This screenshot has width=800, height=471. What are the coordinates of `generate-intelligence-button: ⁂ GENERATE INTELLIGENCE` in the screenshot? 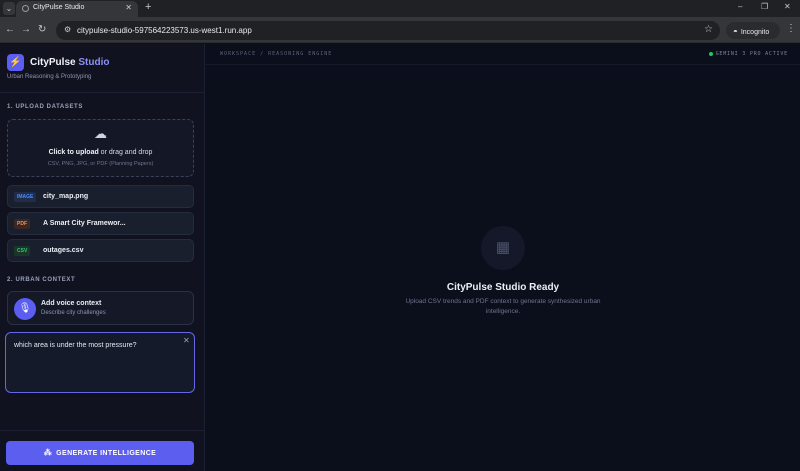 It's located at (100, 453).